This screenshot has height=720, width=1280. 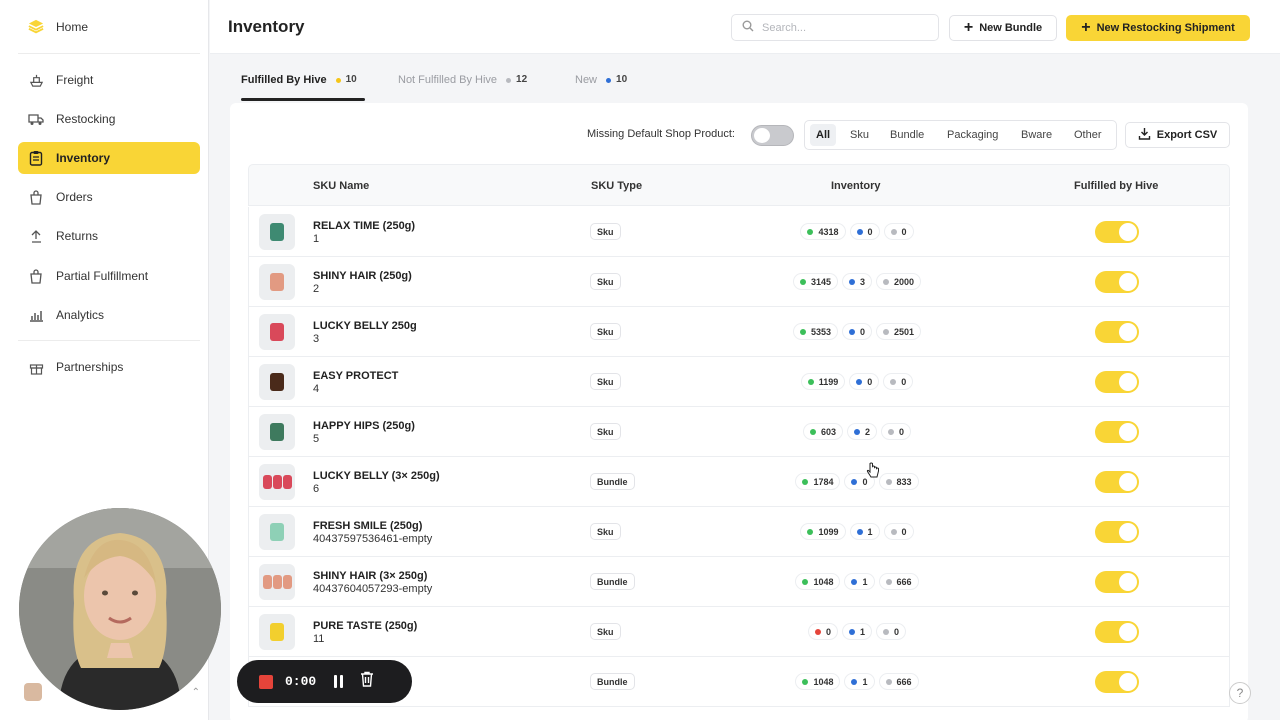 I want to click on sidebar-item-restocking: Restocking, so click(x=109, y=119).